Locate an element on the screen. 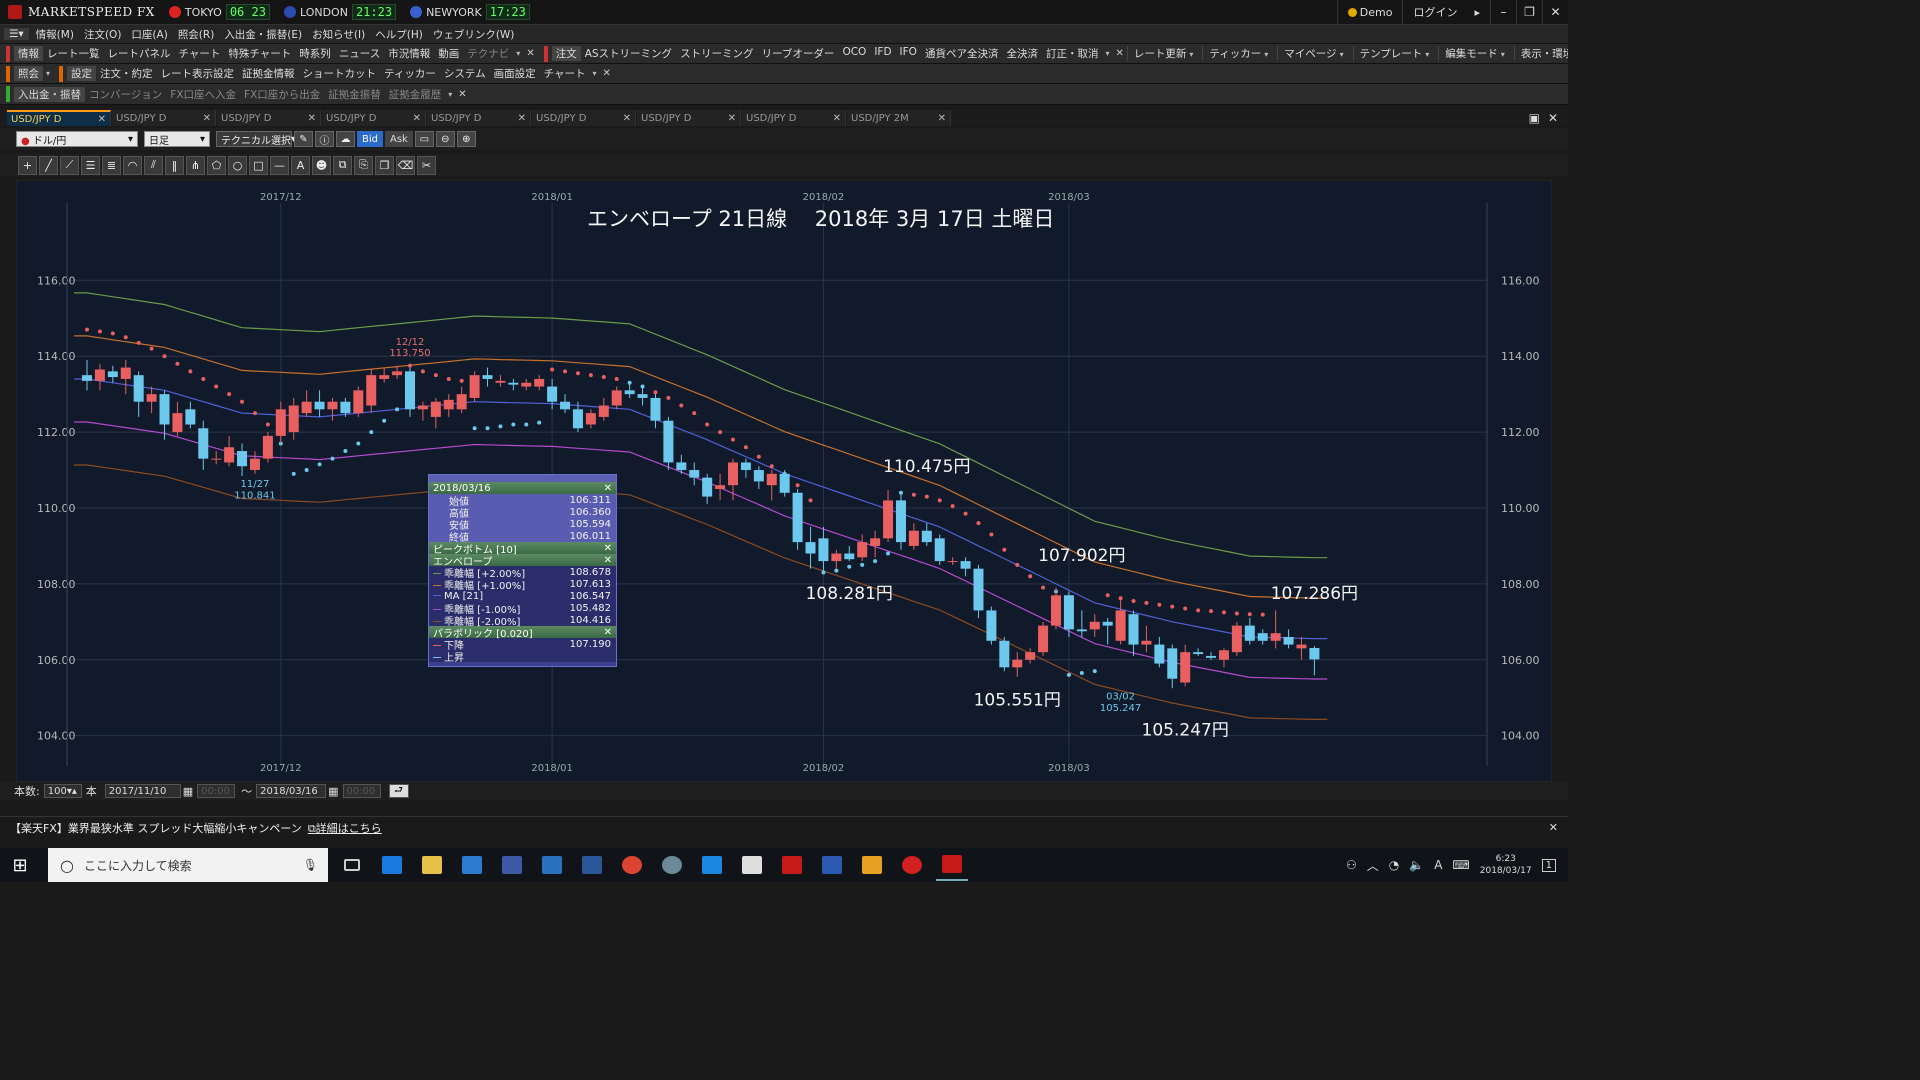 The width and height of the screenshot is (1920, 1080). news-close-icon: ✕ is located at coordinates (1553, 827).